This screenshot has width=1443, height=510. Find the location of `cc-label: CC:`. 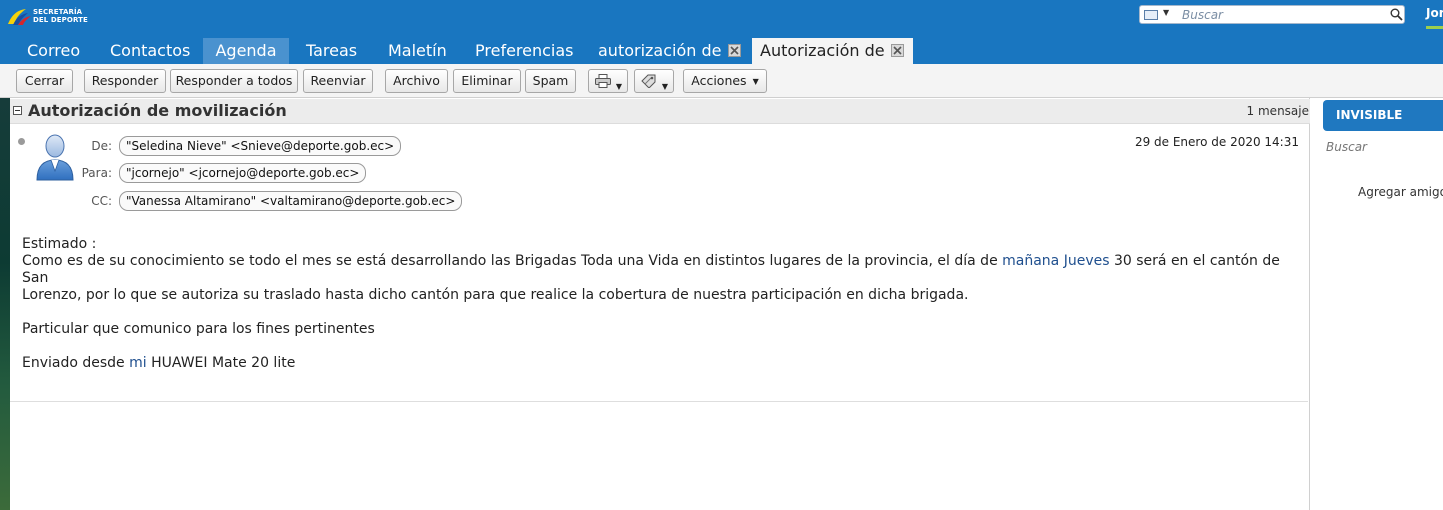

cc-label: CC: is located at coordinates (101, 201).